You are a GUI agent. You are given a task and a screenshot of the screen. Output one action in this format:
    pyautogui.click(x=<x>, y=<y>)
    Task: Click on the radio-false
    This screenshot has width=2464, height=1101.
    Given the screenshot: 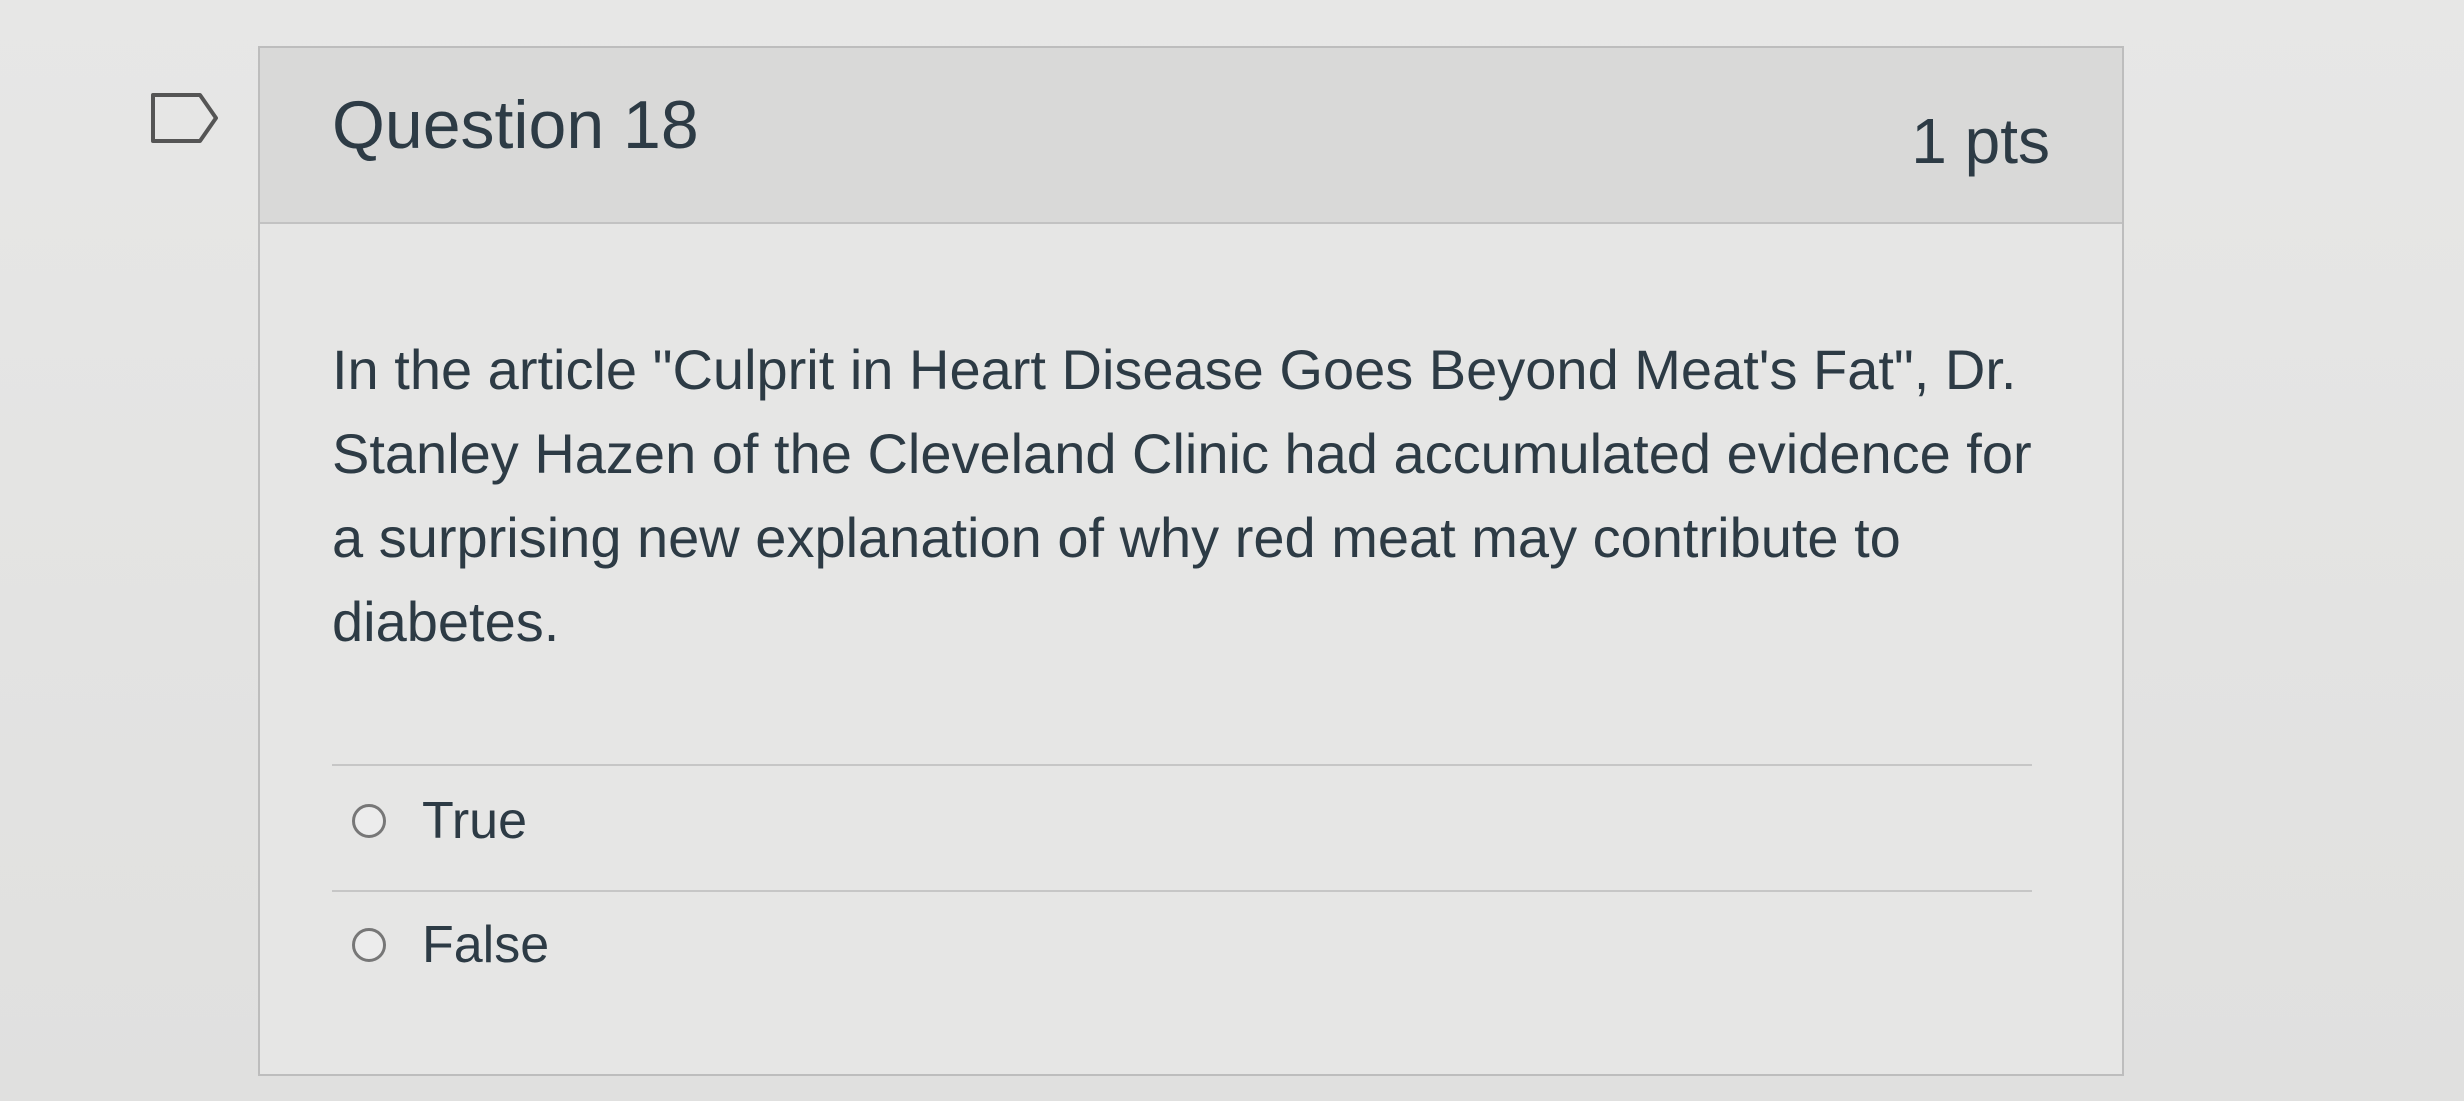 What is the action you would take?
    pyautogui.click(x=369, y=945)
    